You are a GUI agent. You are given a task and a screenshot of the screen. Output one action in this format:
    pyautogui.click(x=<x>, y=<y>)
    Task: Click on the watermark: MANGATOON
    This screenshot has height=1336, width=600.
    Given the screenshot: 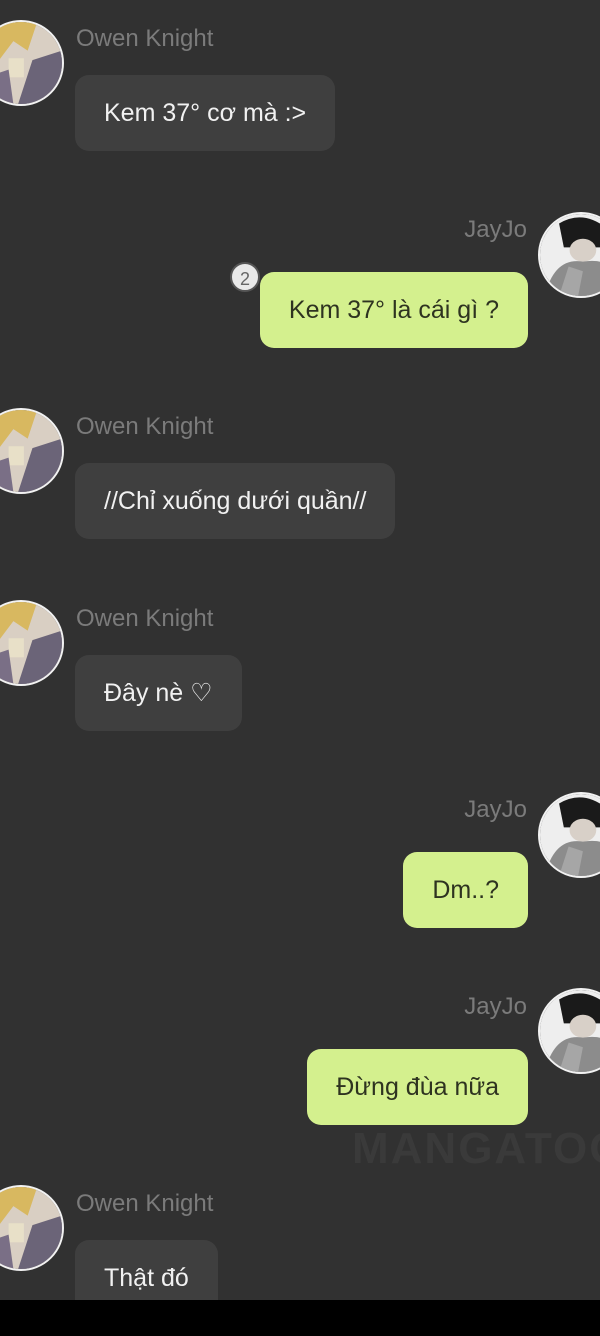 What is the action you would take?
    pyautogui.click(x=476, y=1148)
    